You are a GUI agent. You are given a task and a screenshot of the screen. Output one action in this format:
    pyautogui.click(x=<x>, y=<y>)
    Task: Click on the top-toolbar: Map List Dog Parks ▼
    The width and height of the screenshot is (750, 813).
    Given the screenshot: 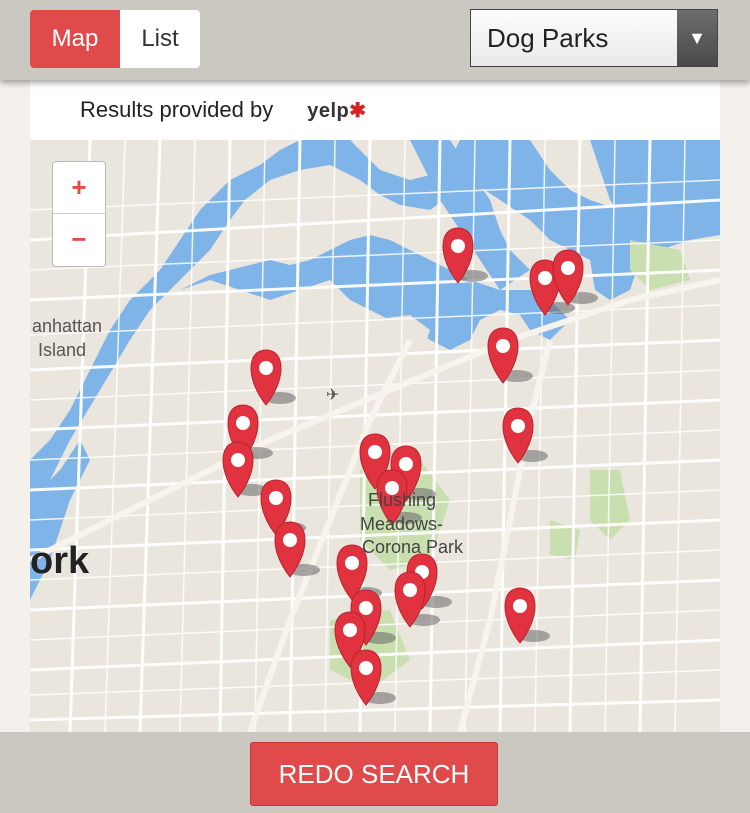 What is the action you would take?
    pyautogui.click(x=375, y=40)
    